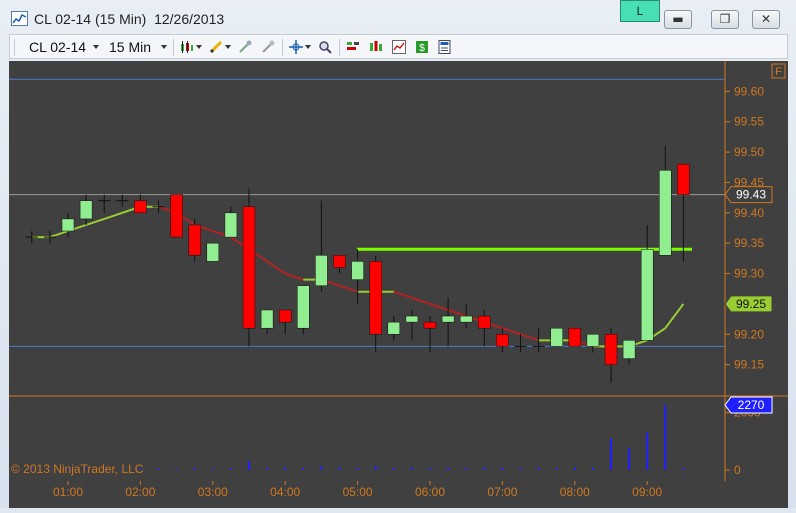 The height and width of the screenshot is (513, 796). What do you see at coordinates (285, 492) in the screenshot?
I see `time-tick-label: 04:00` at bounding box center [285, 492].